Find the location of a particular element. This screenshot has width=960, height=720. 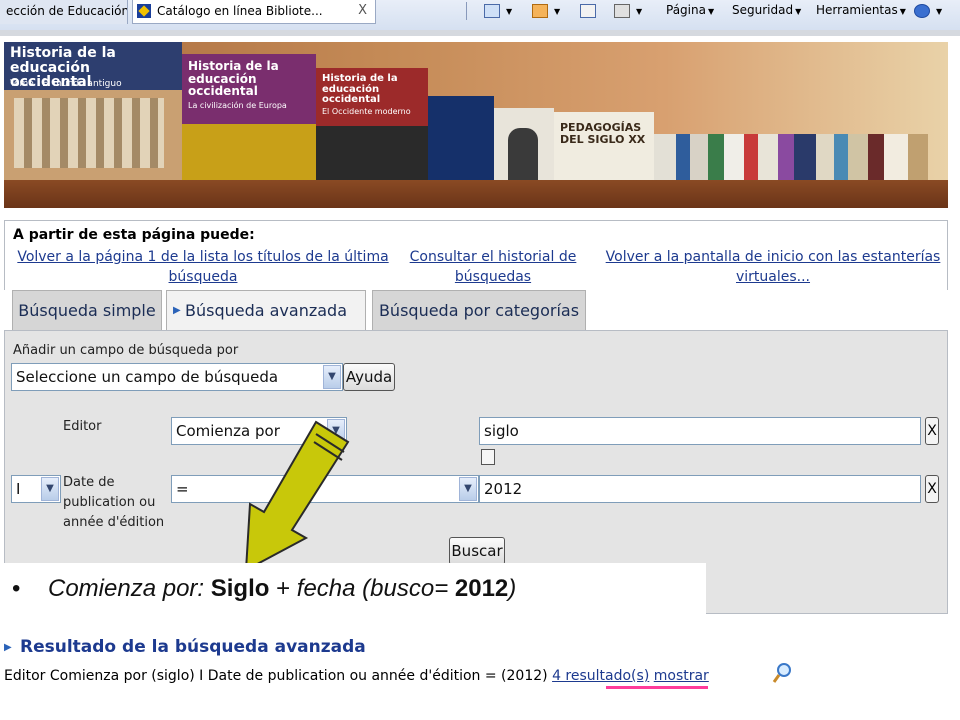

tab-simple-search: Búsqueda simple is located at coordinates (87, 310).